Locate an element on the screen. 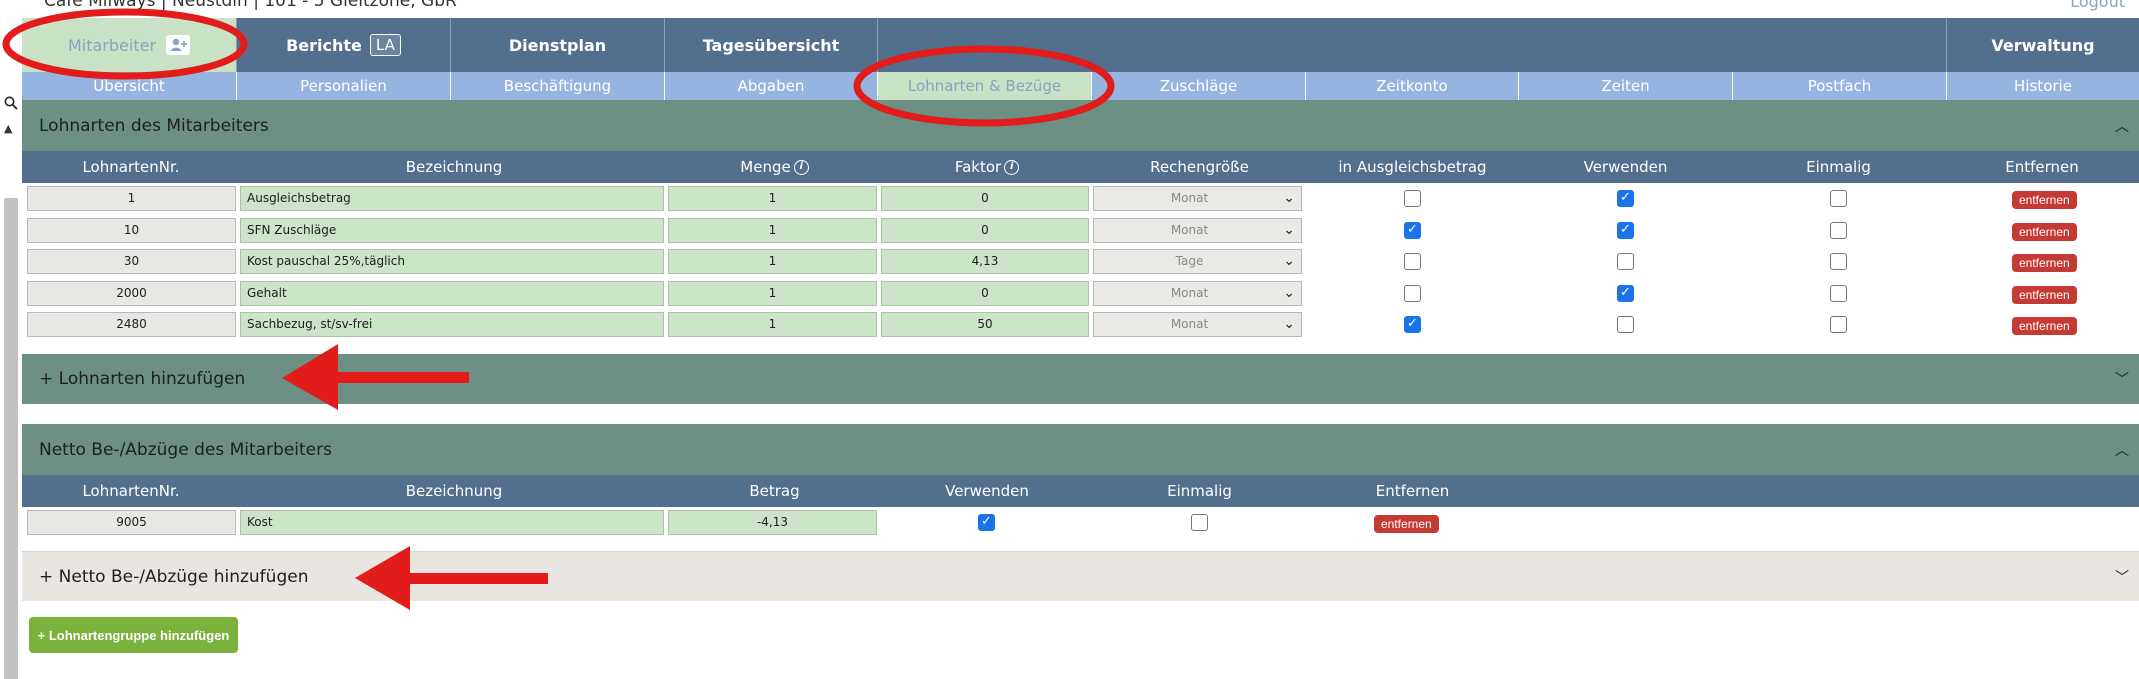 The image size is (2139, 679). col-header: Einmalig is located at coordinates (1199, 491).